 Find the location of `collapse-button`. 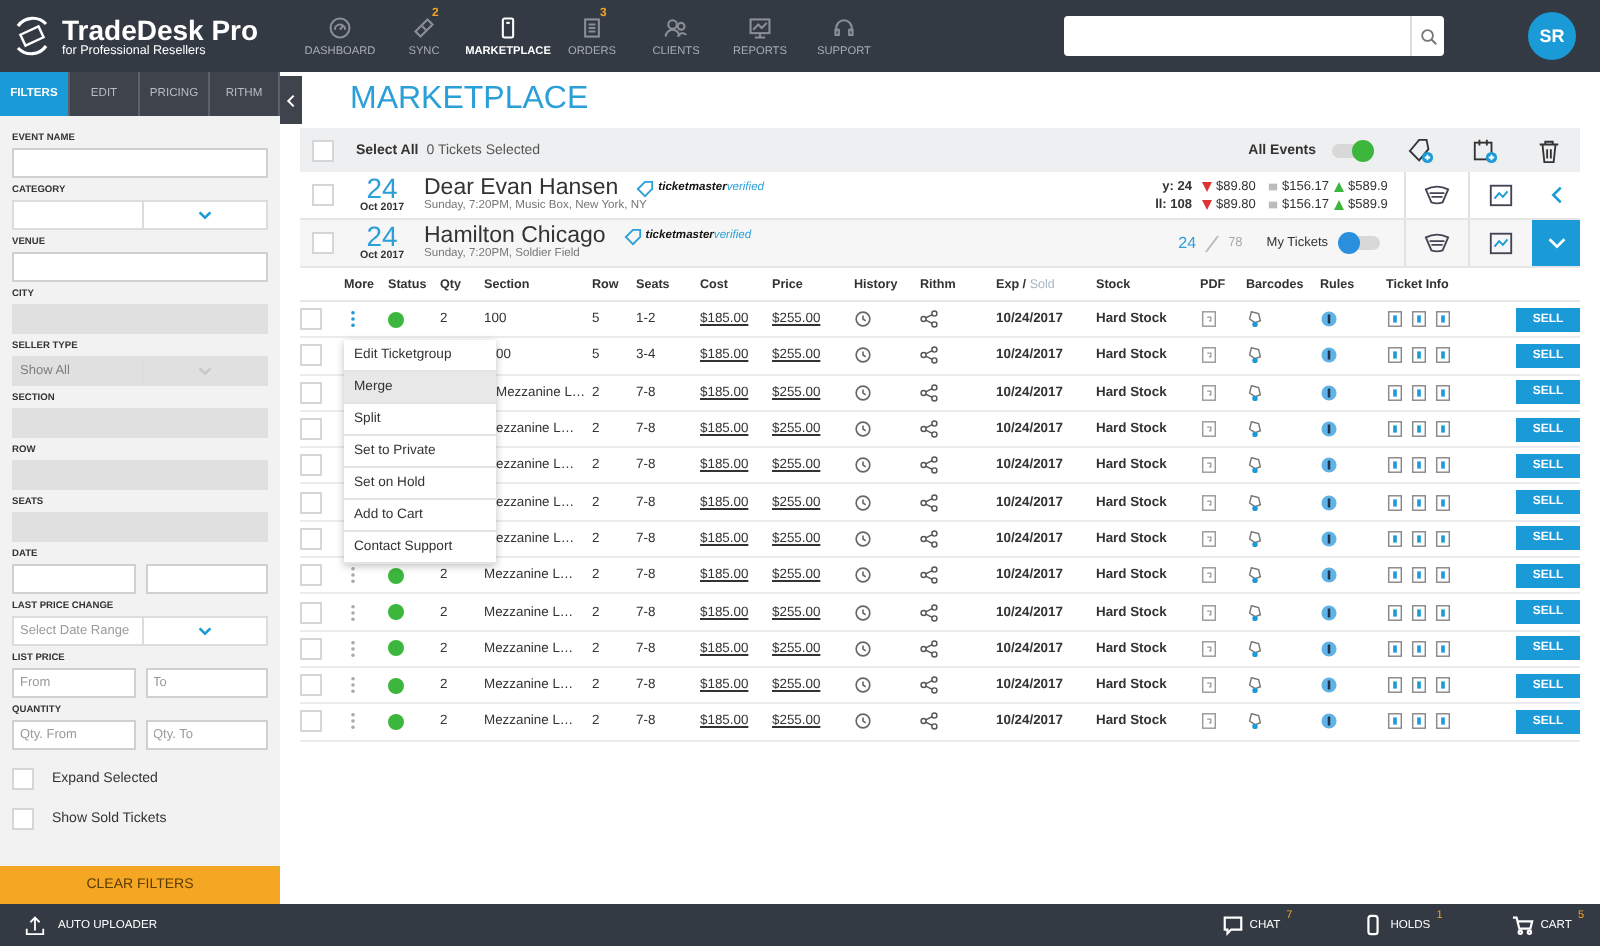

collapse-button is located at coordinates (291, 100).